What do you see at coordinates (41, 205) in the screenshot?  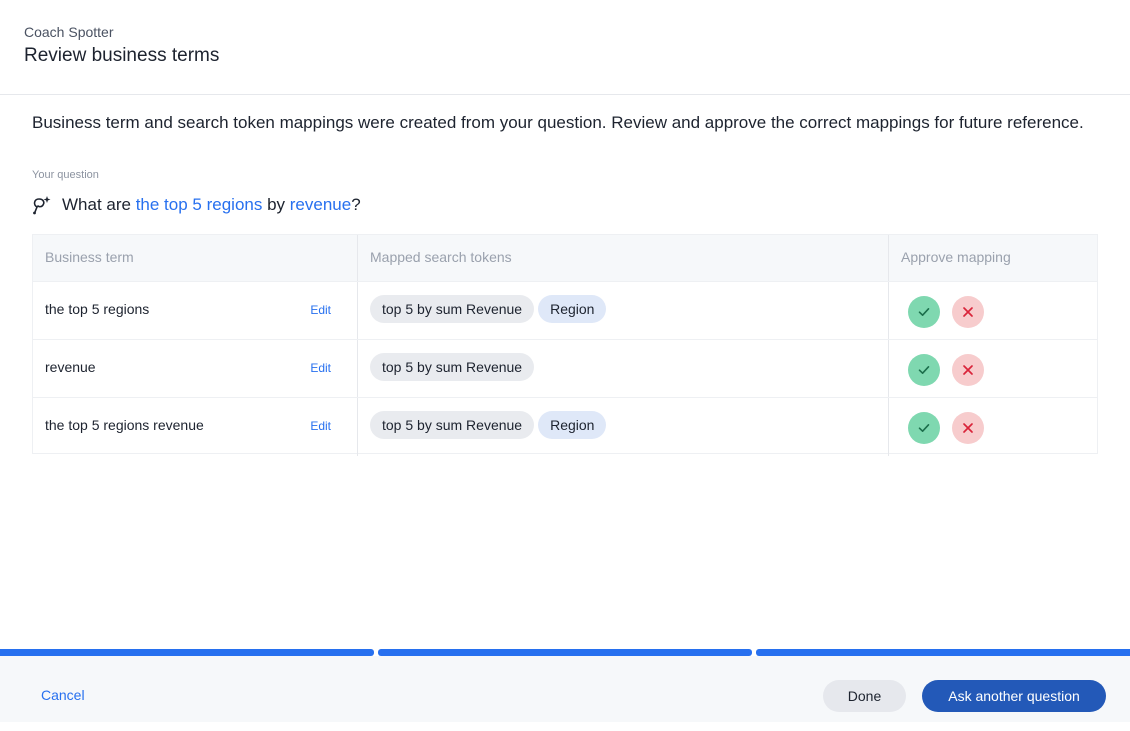 I see `sparkle-lasso-icon` at bounding box center [41, 205].